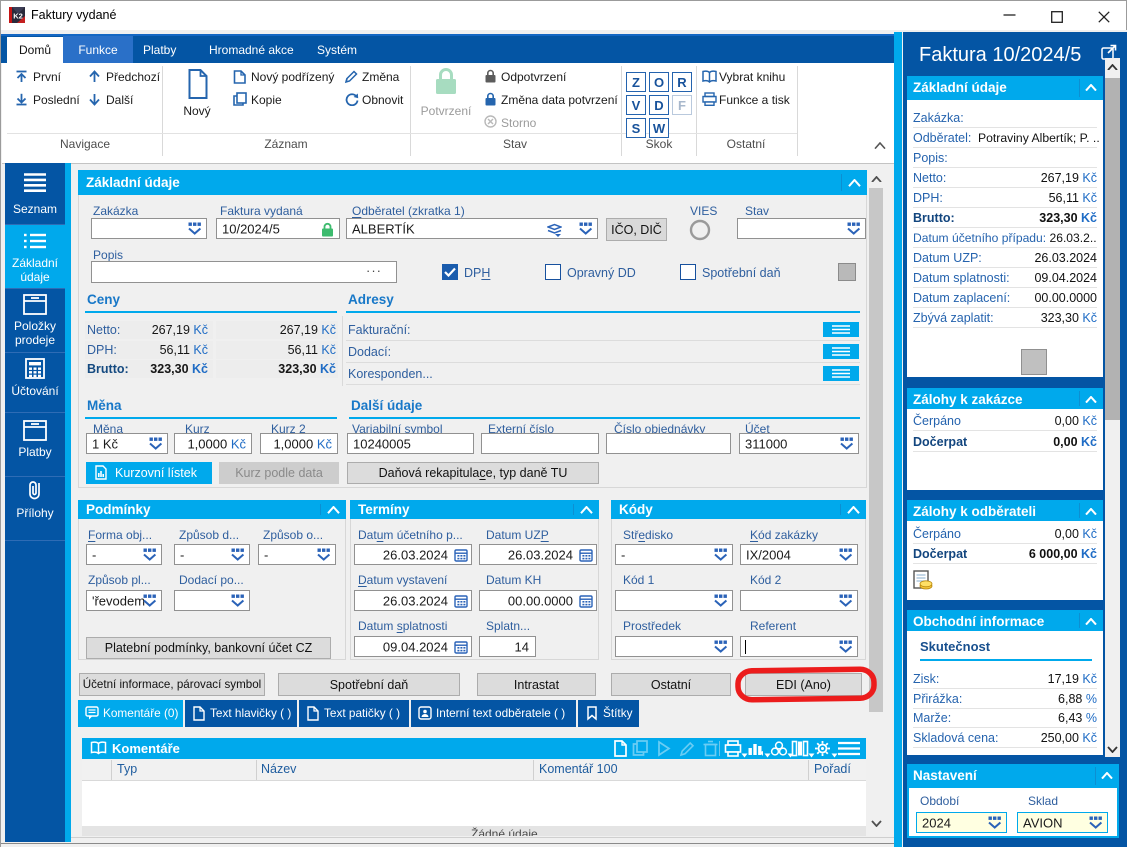 Image resolution: width=1127 pixels, height=847 pixels. What do you see at coordinates (18, 16) in the screenshot?
I see `svg-text: K2` at bounding box center [18, 16].